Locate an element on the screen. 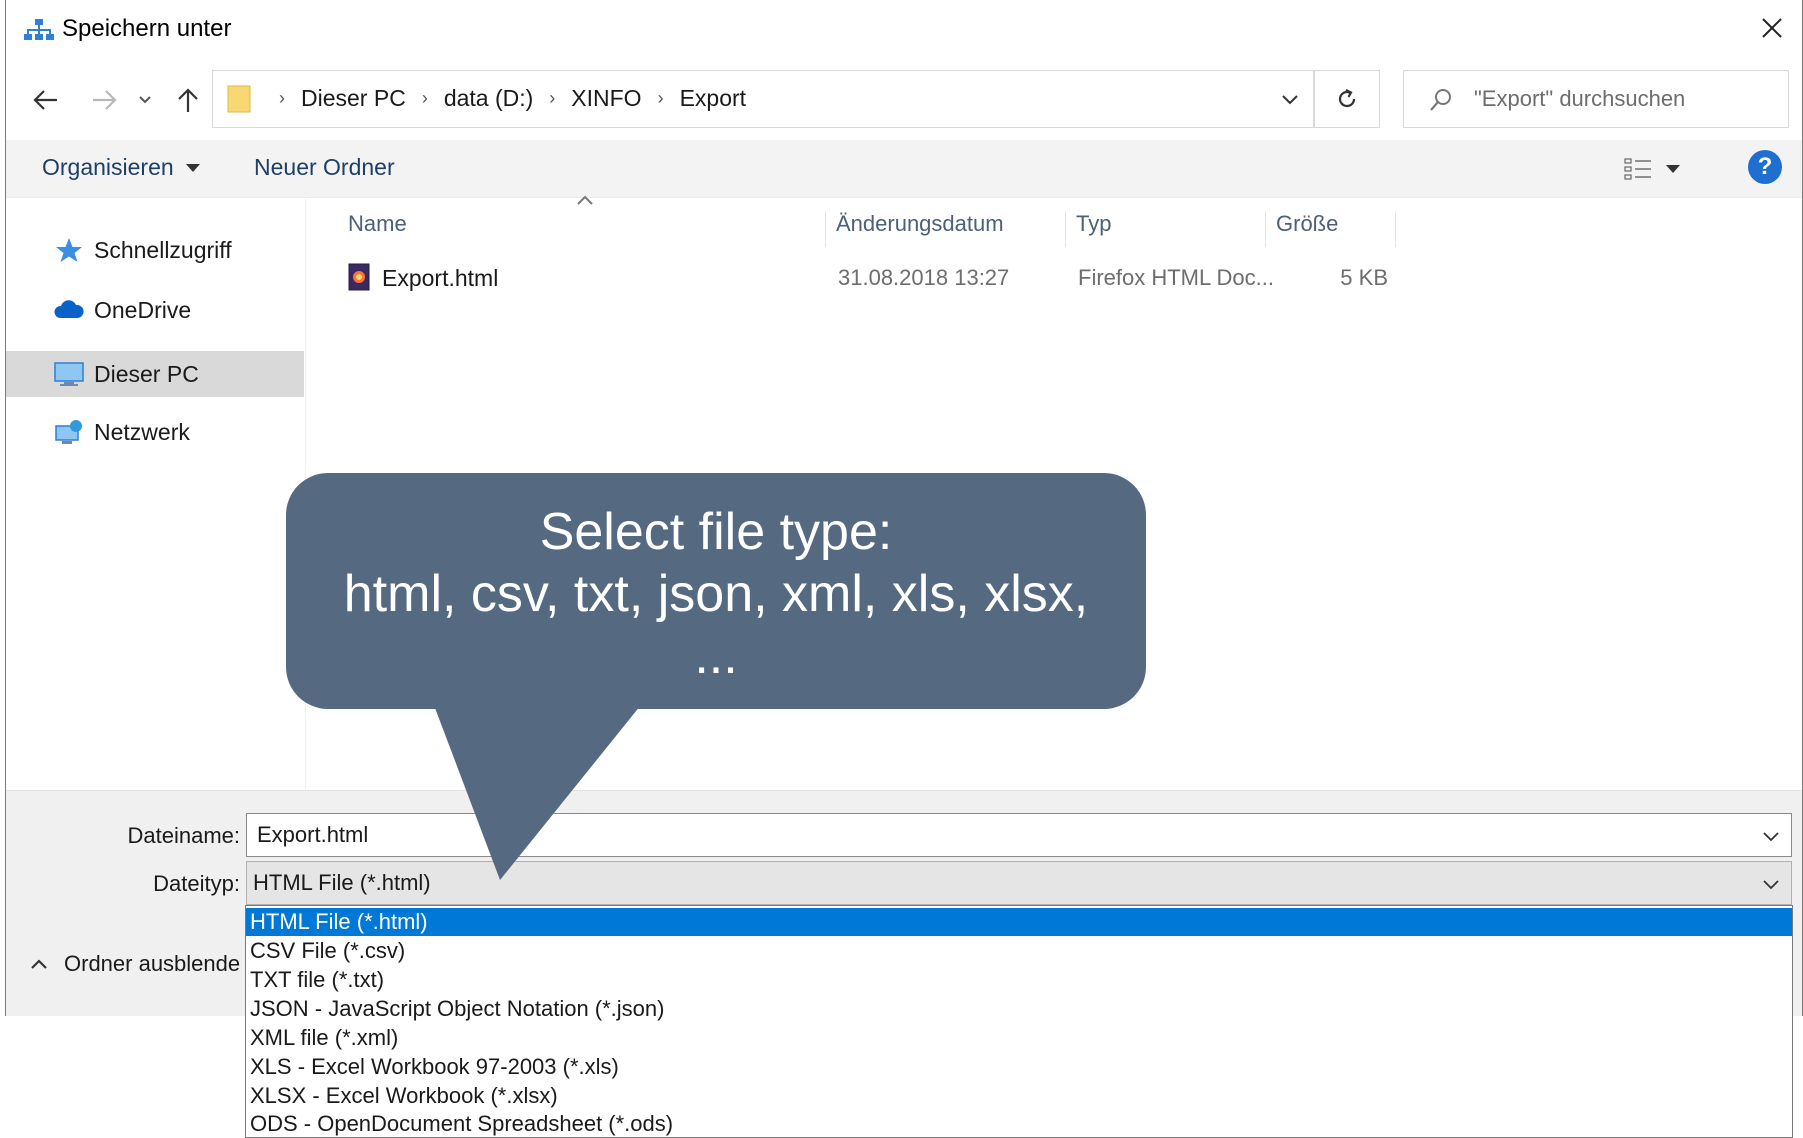  forward-button is located at coordinates (104, 100).